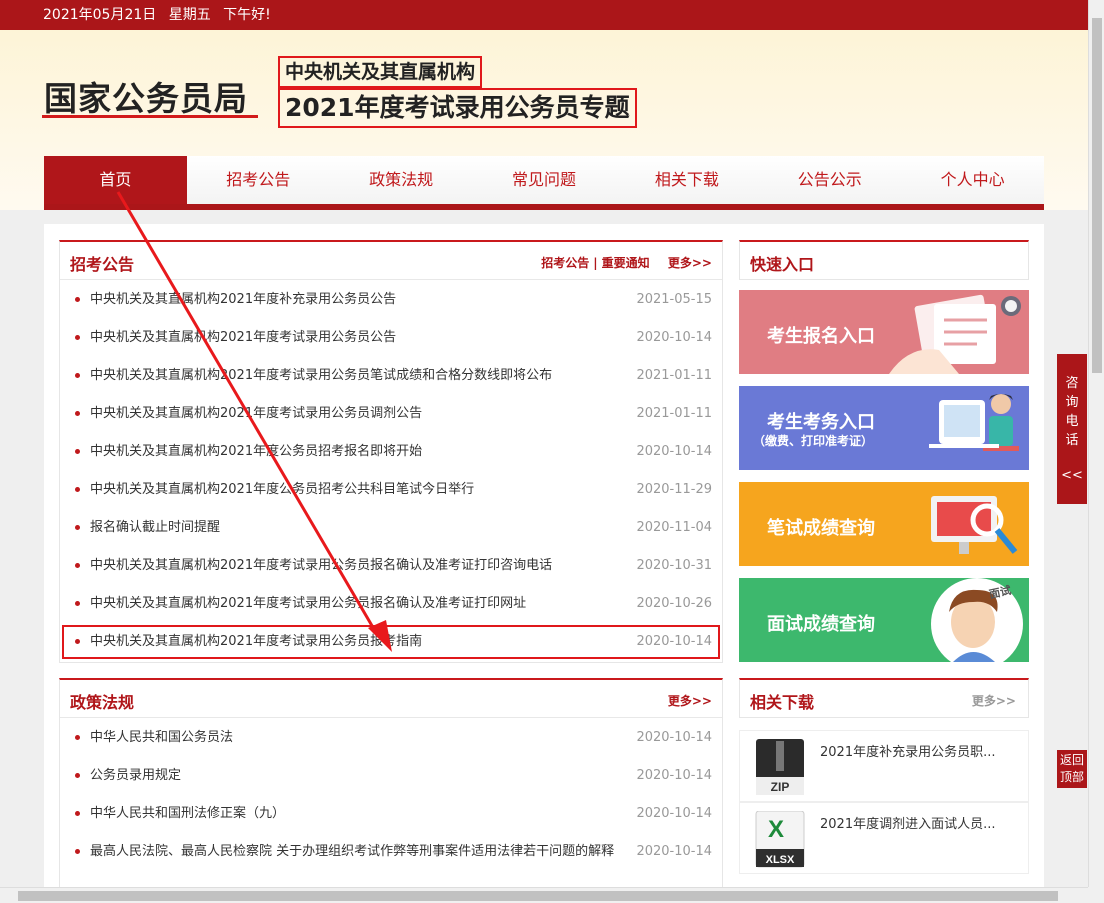 The height and width of the screenshot is (903, 1104). Describe the element at coordinates (308, 603) in the screenshot. I see `list-item-title: 中央机关及其直属机构2021年度考试录用公务员报名确认及准考证打印网址` at that location.